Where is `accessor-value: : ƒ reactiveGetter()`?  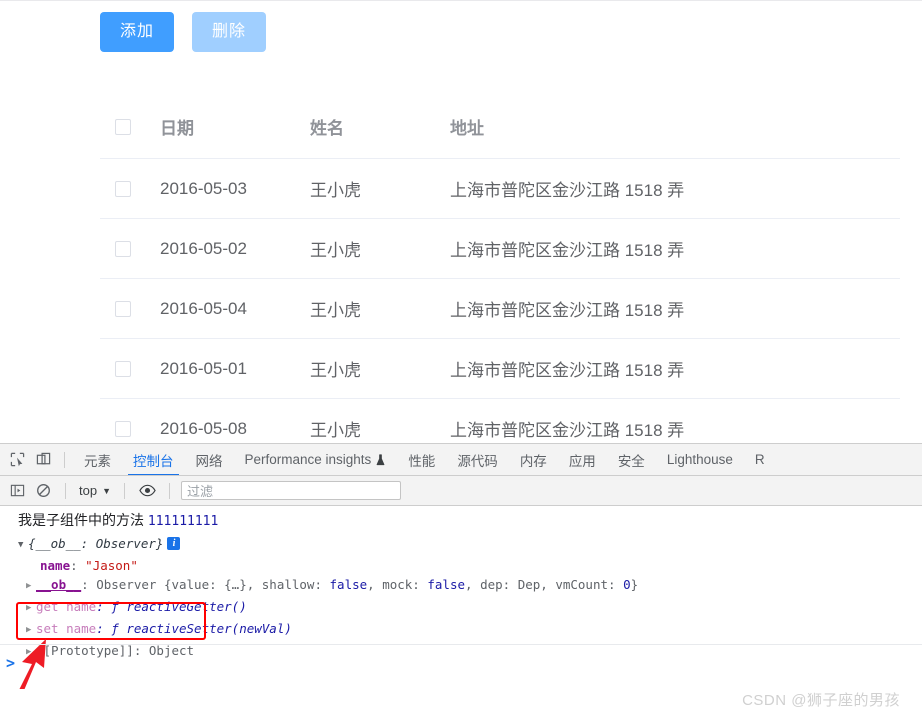
accessor-value: : ƒ reactiveGetter() is located at coordinates (171, 606).